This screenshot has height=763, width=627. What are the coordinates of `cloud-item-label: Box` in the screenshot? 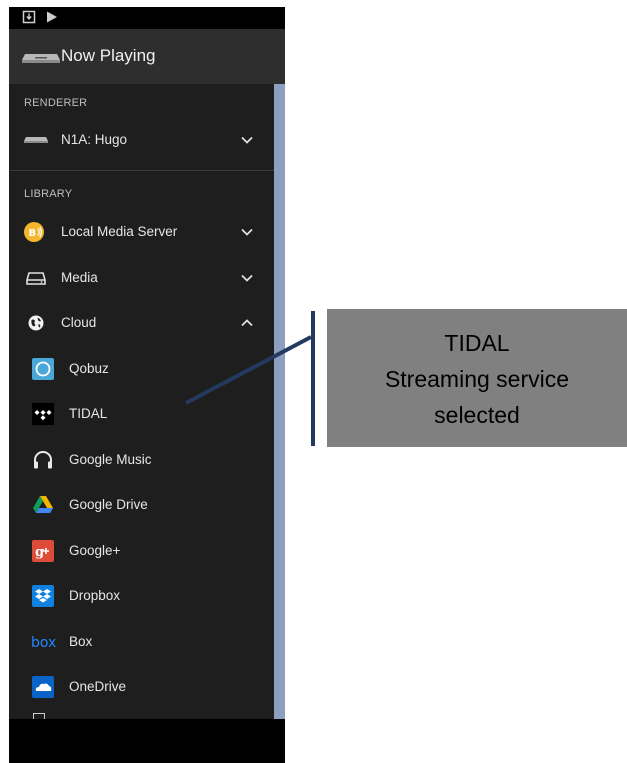 It's located at (81, 641).